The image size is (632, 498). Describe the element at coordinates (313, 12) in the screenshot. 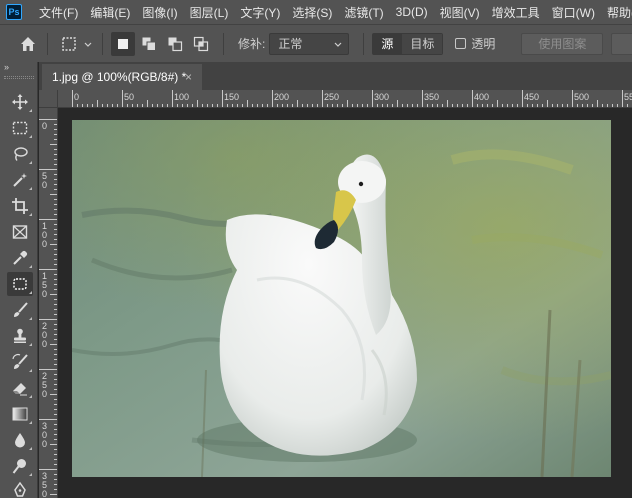

I see `menu-select: 选择(S)` at that location.